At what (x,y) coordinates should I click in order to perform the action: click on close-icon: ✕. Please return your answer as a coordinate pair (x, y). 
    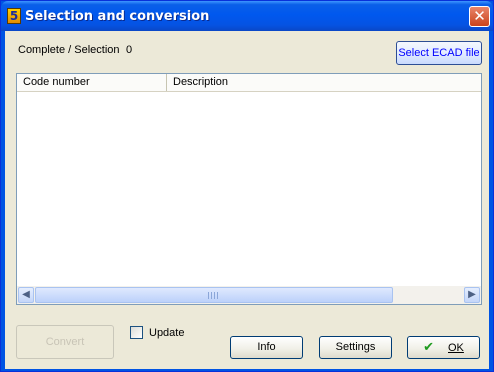
    Looking at the image, I should click on (479, 16).